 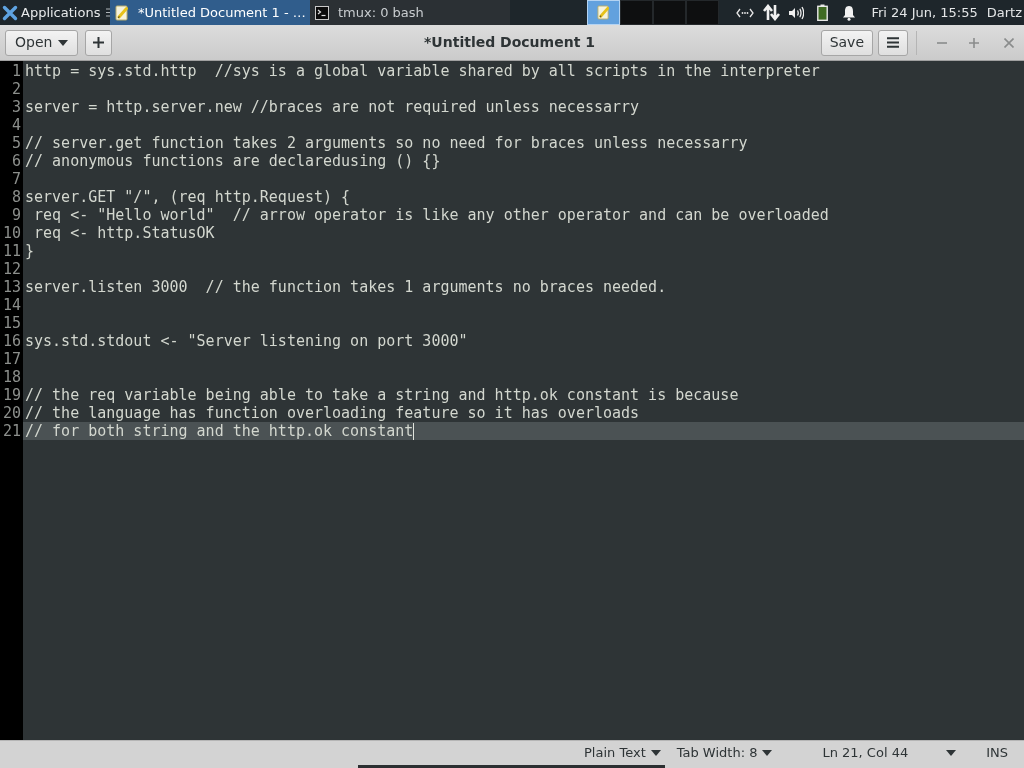 I want to click on code-line: server.GET "/", (req http.Request) {, so click(x=188, y=197).